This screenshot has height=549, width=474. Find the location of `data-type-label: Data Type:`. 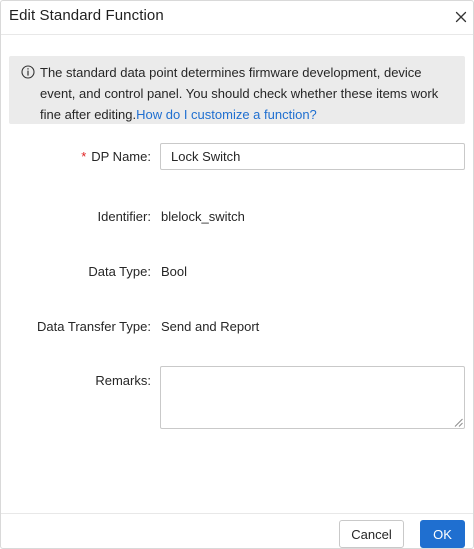

data-type-label: Data Type: is located at coordinates (119, 271).